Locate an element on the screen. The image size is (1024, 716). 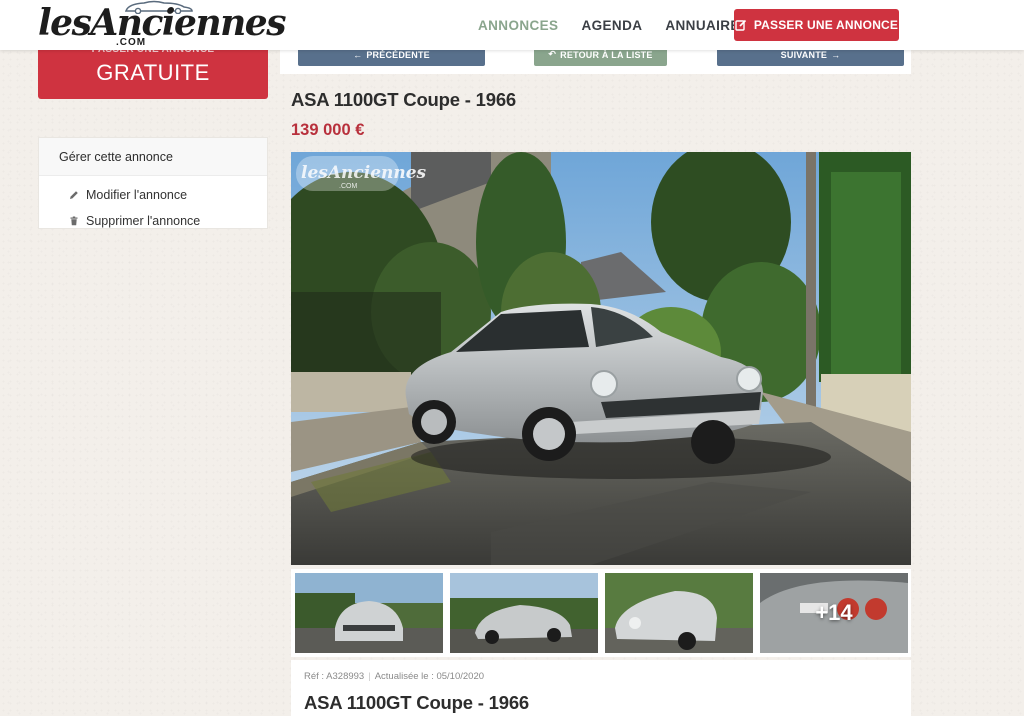
pencil-icon is located at coordinates (74, 195).